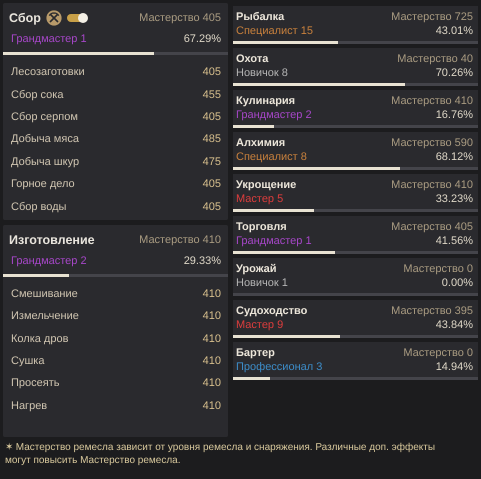 The image size is (481, 479). Describe the element at coordinates (262, 73) in the screenshot. I see `rank-label: Новичок 8` at that location.